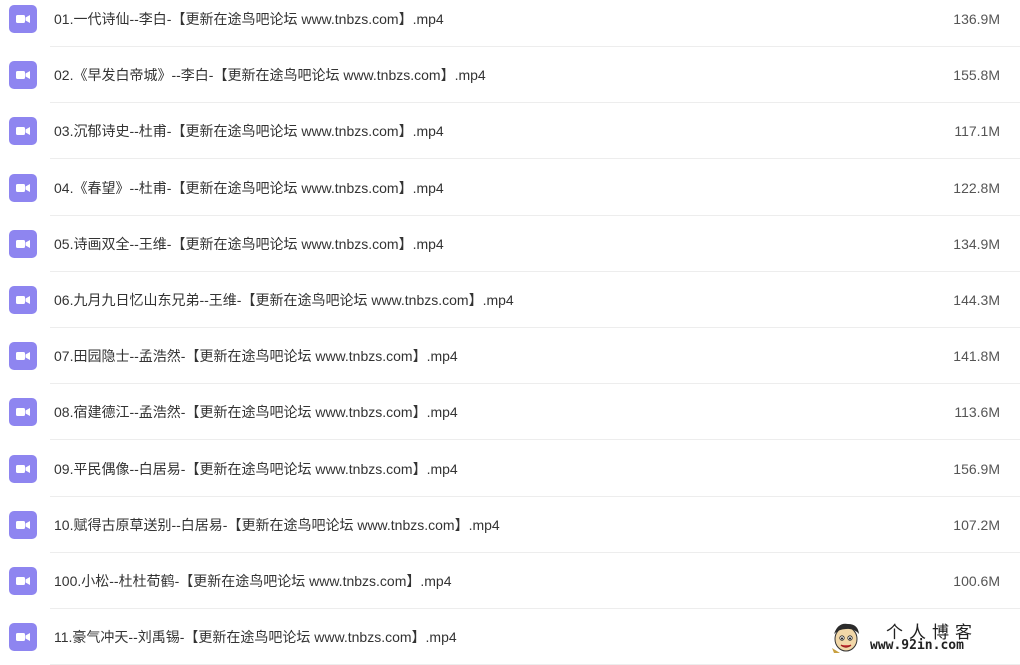 The image size is (1020, 665). What do you see at coordinates (976, 468) in the screenshot?
I see `file-size: 156.9M` at bounding box center [976, 468].